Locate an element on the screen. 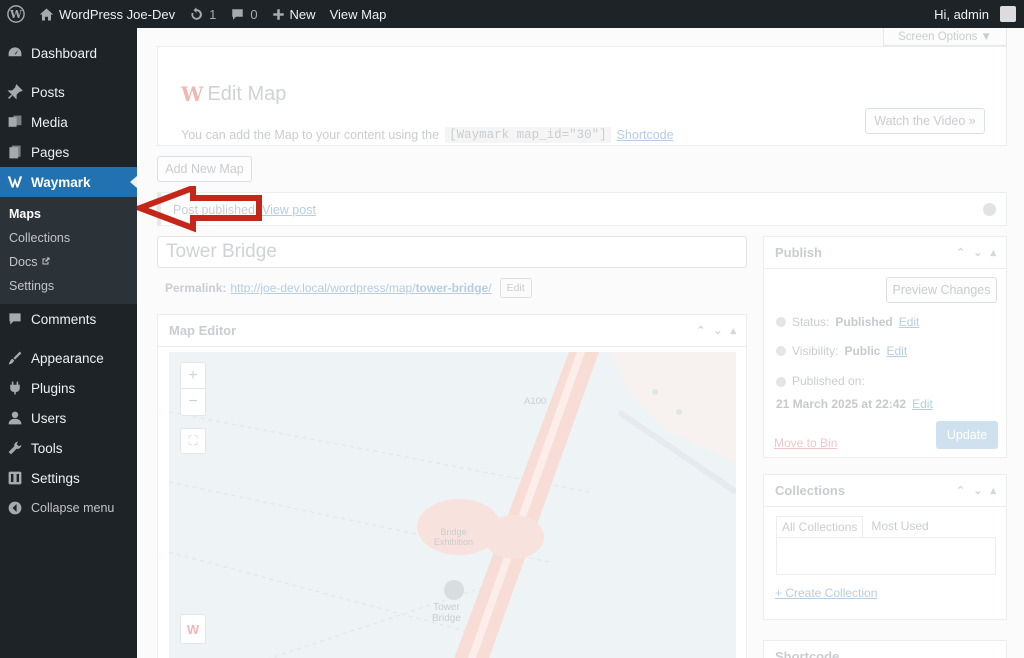 This screenshot has height=658, width=1024. sidebar-item-label: Plugins is located at coordinates (53, 388).